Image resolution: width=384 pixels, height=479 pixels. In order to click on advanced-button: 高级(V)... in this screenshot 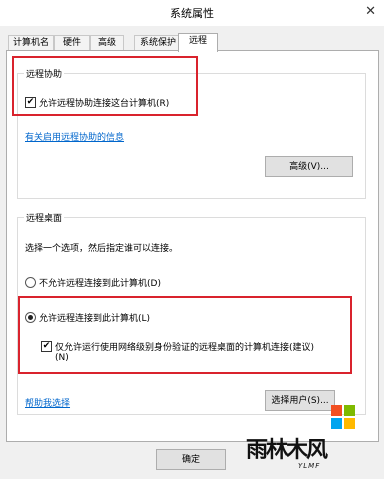, I will do `click(309, 166)`.